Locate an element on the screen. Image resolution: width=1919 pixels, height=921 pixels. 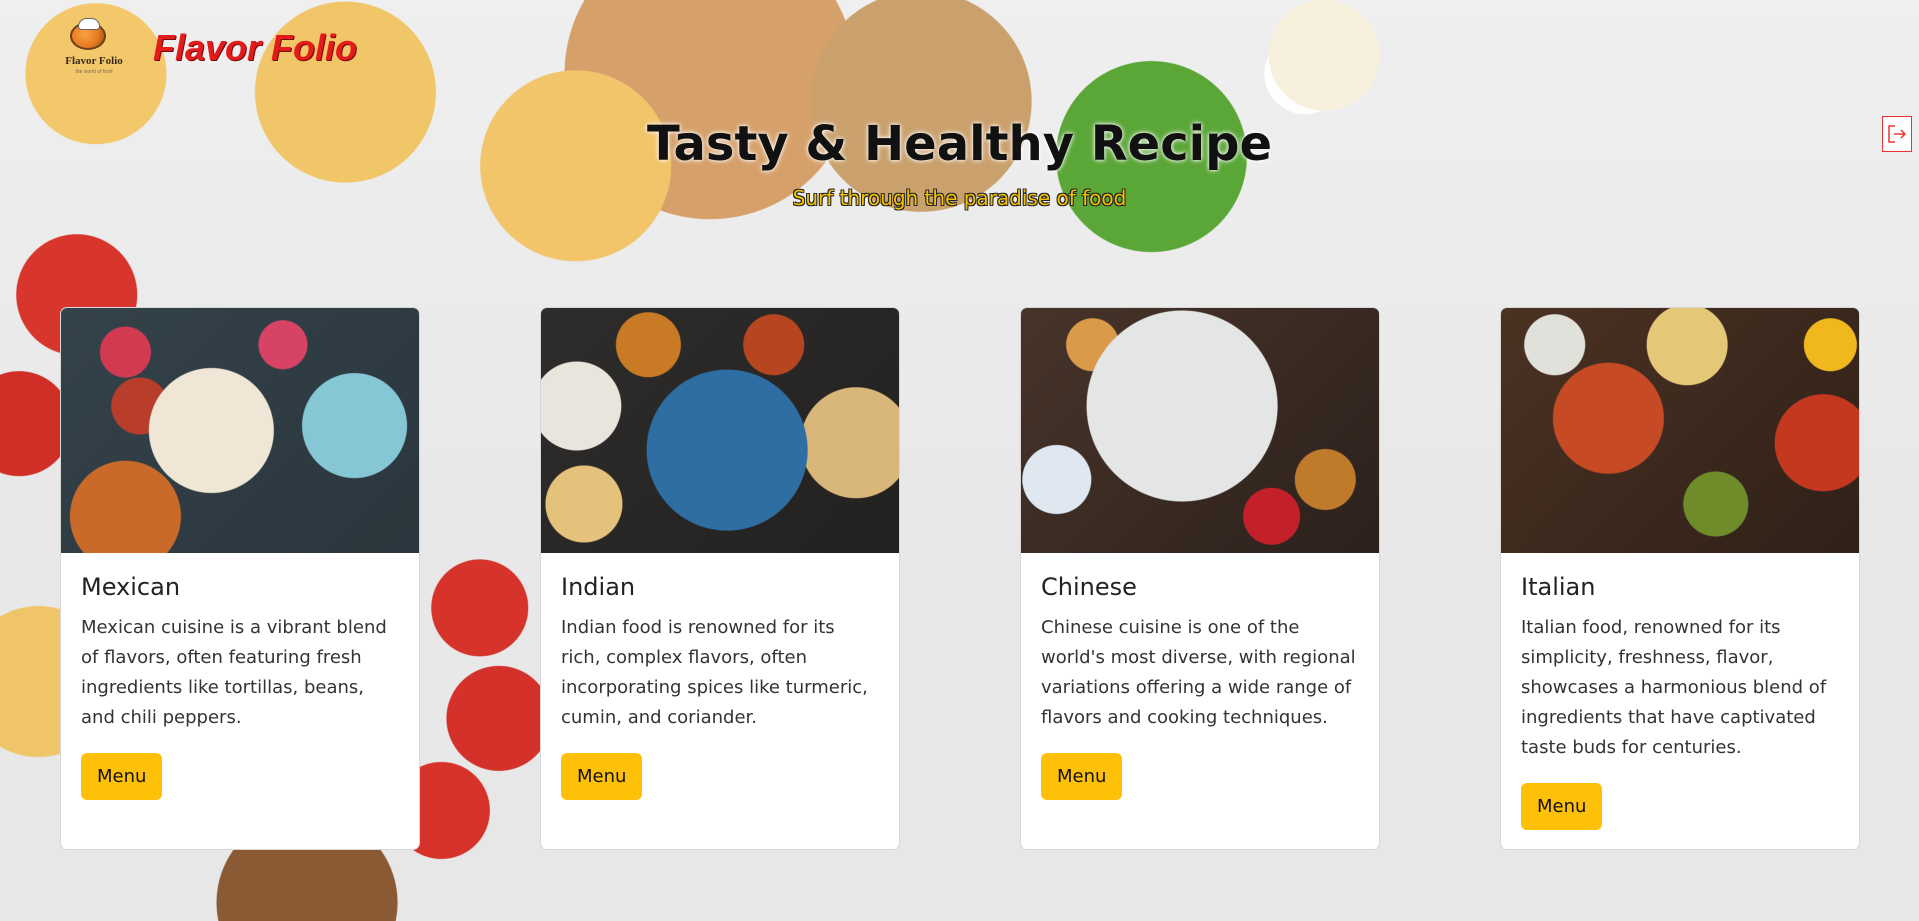
hero-subtitle: Surf through the paradise of food is located at coordinates (959, 198).